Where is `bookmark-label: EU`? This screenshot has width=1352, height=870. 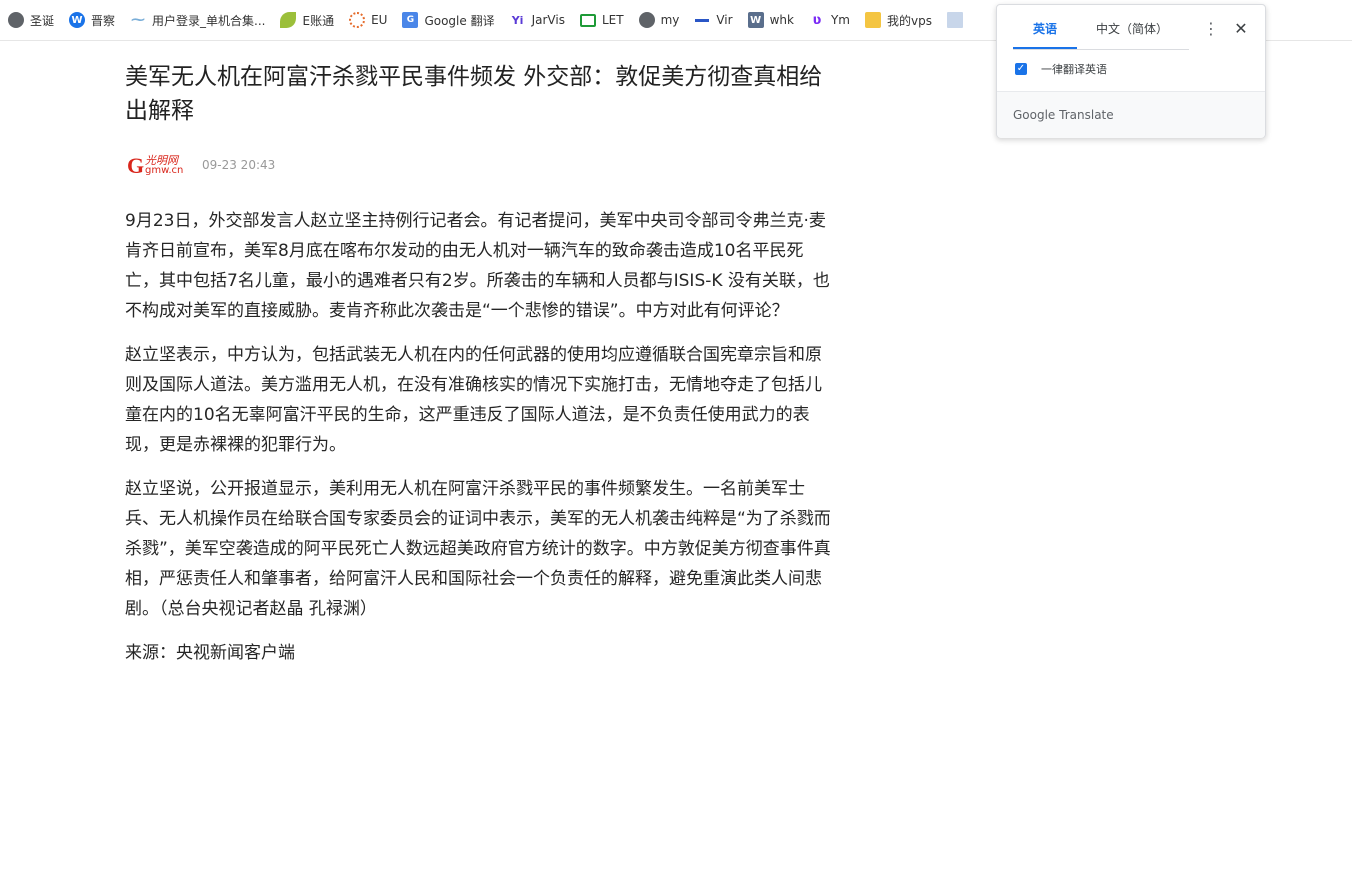 bookmark-label: EU is located at coordinates (379, 20).